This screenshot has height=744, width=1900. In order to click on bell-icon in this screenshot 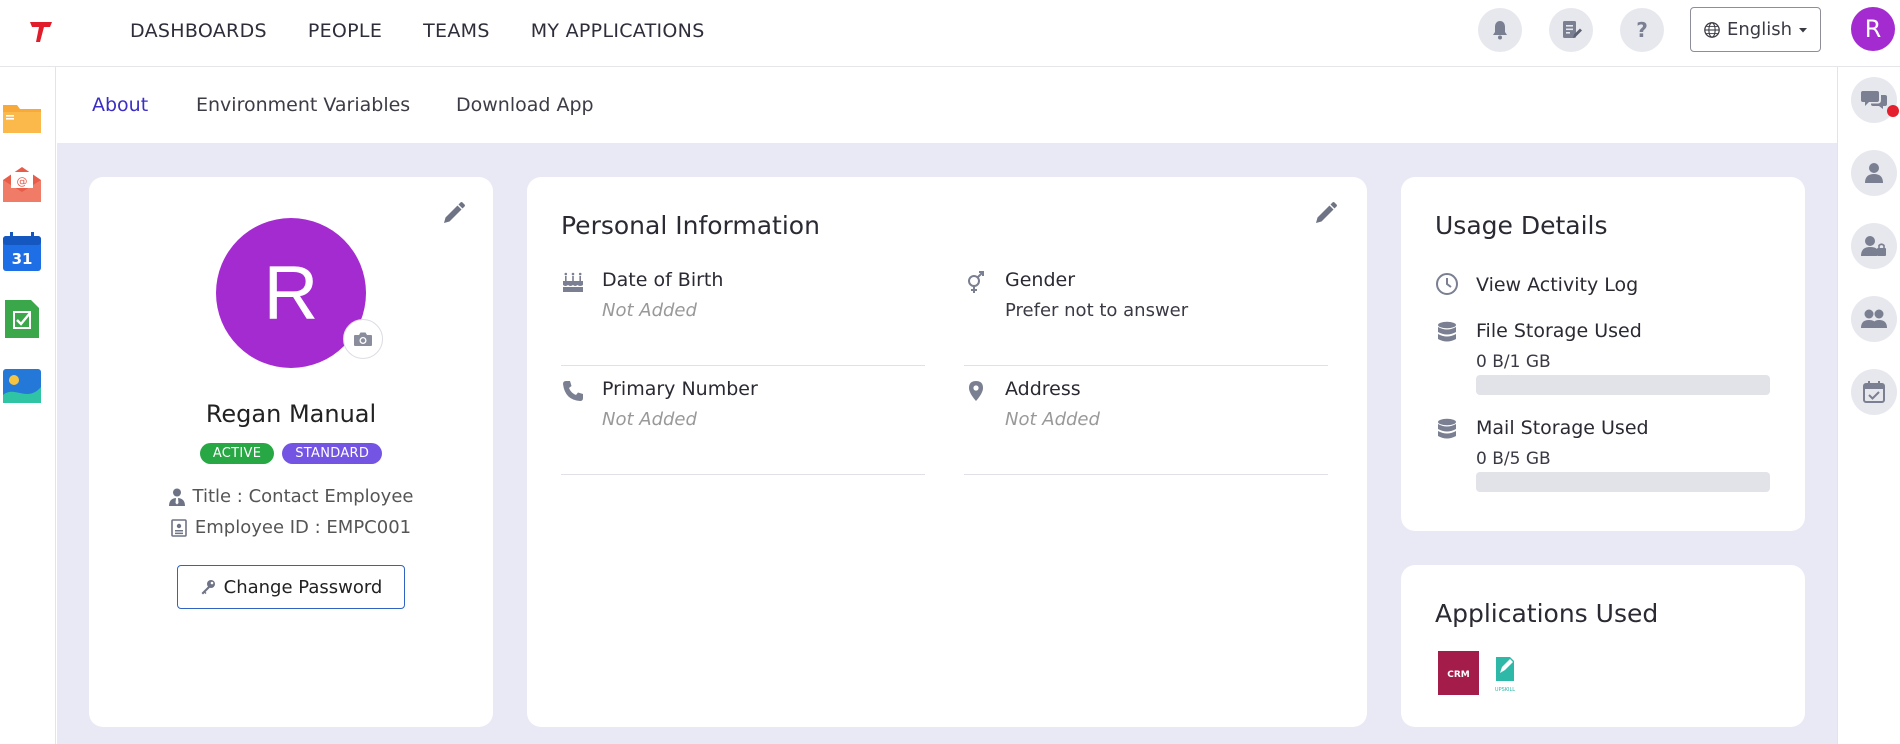, I will do `click(1500, 30)`.